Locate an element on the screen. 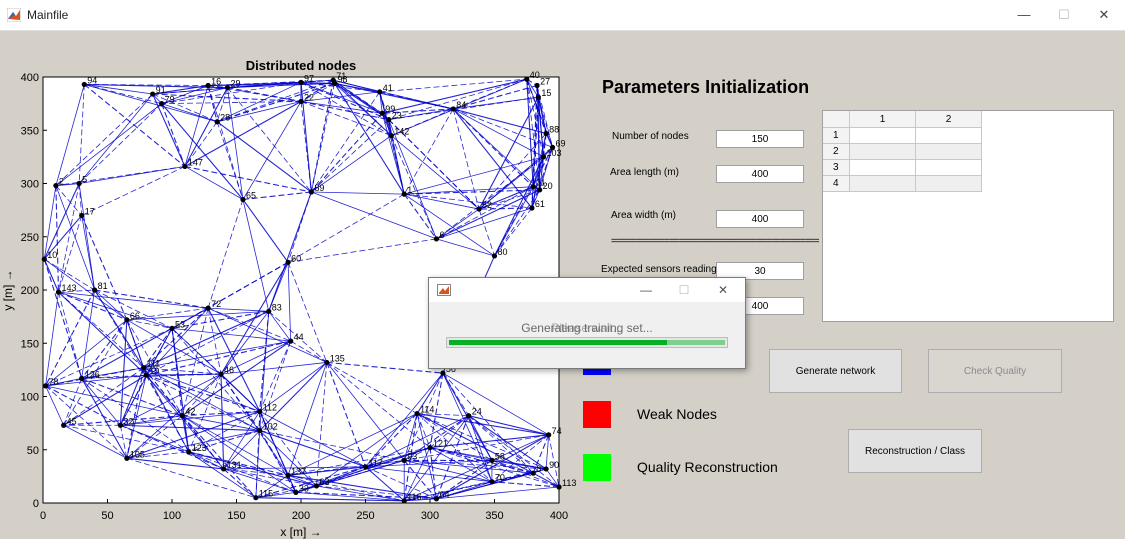 This screenshot has width=1125, height=539. node-label: 45 is located at coordinates (72, 421).